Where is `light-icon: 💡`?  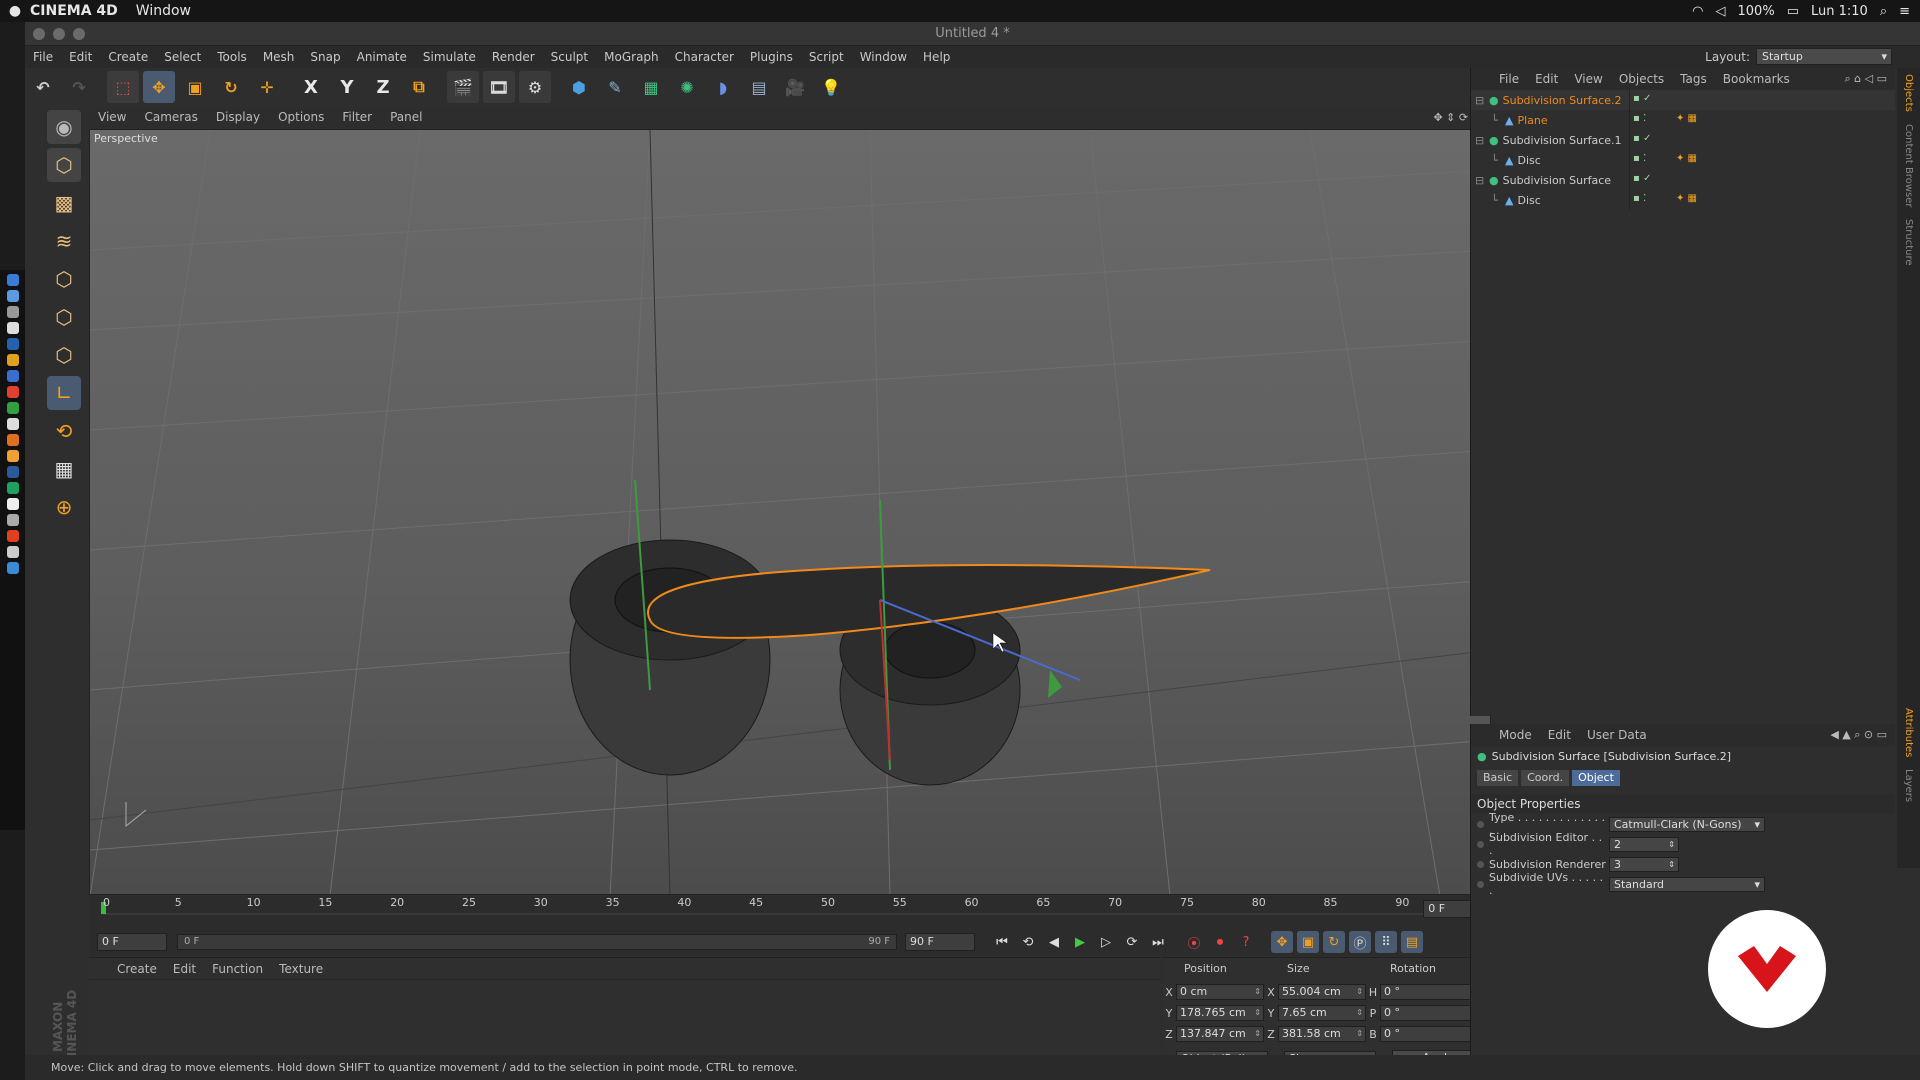 light-icon: 💡 is located at coordinates (831, 87).